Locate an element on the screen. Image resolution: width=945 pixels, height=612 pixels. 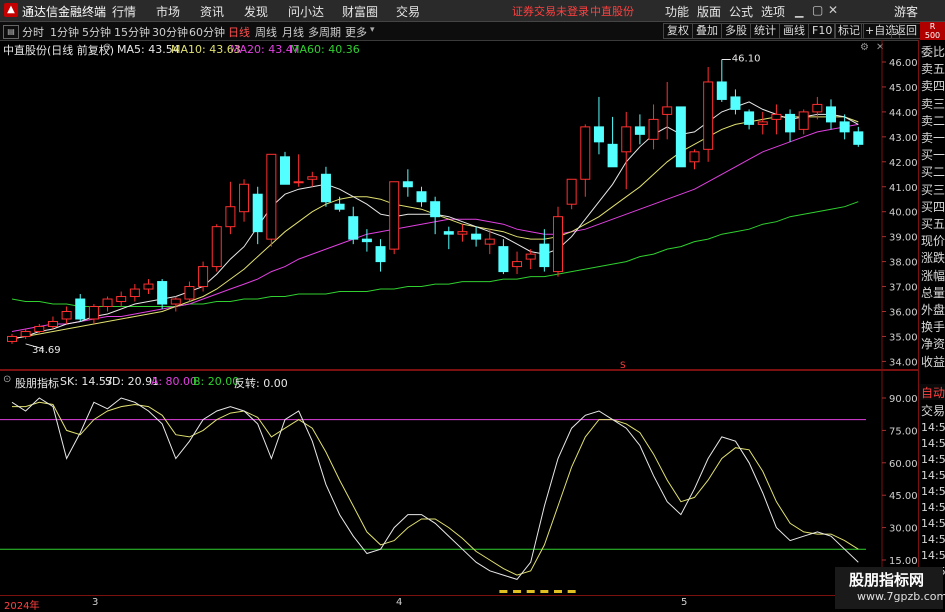
menu-ask: 问小达 is located at coordinates (306, 11).